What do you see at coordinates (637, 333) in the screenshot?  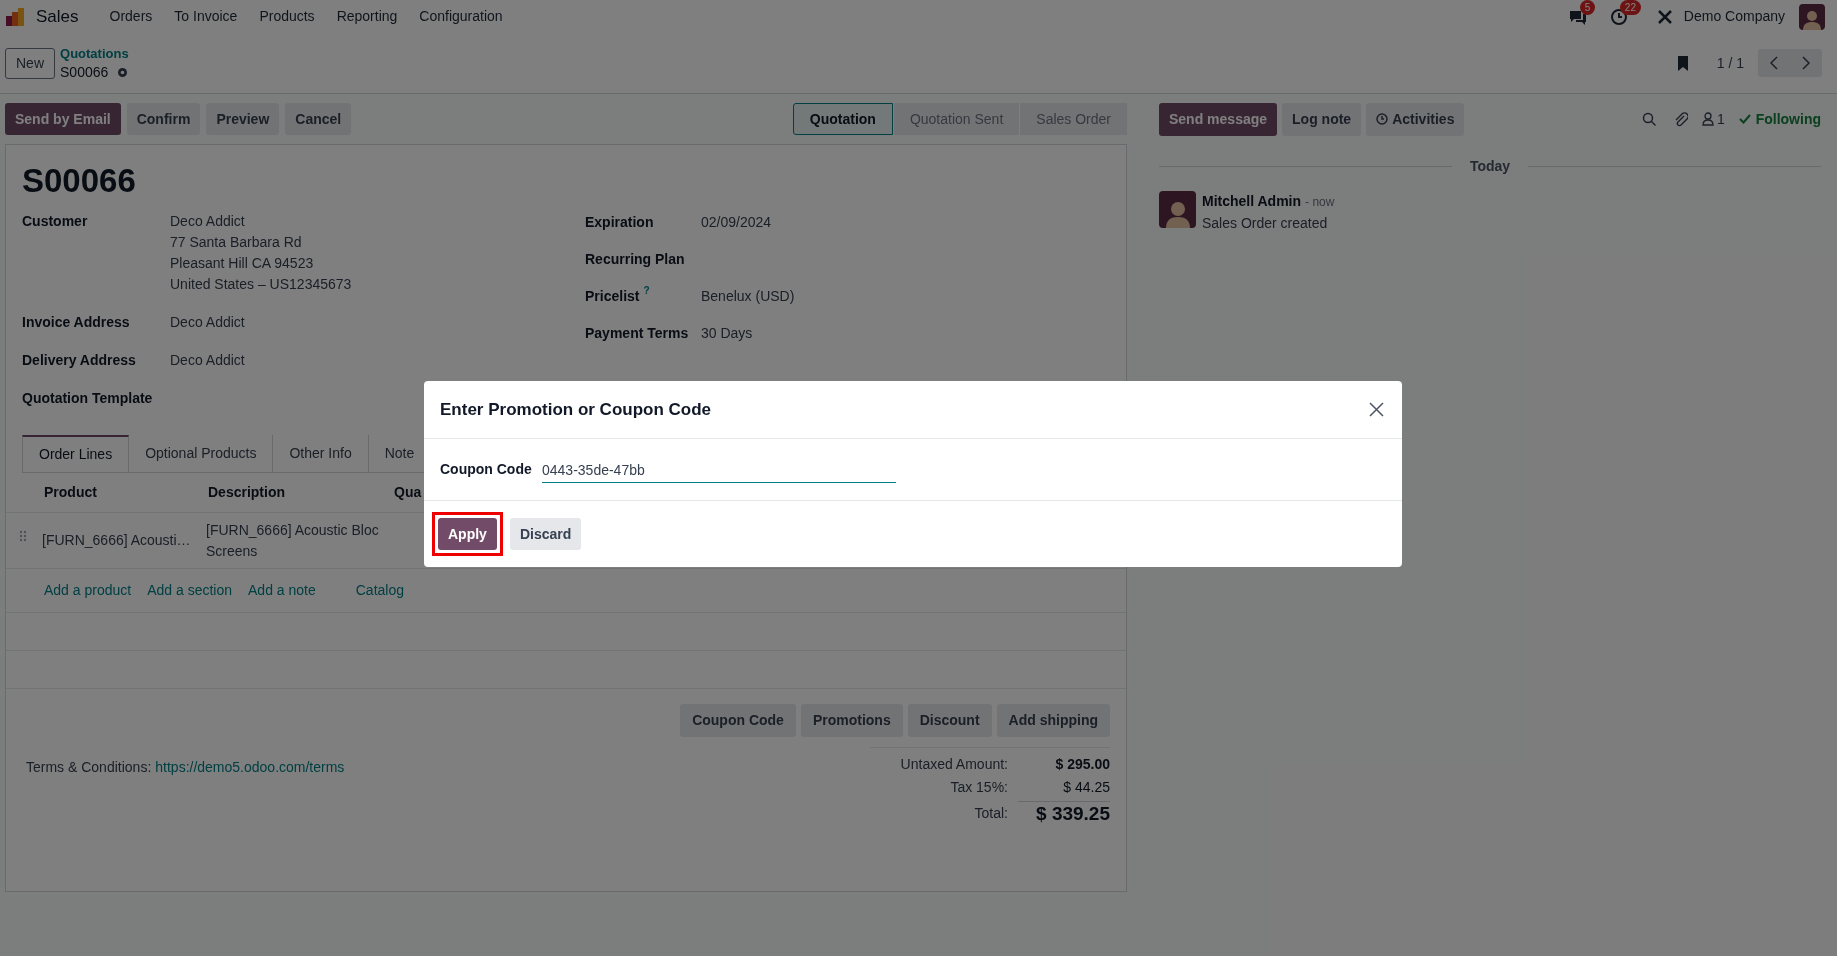 I see `field-label: Payment Terms` at bounding box center [637, 333].